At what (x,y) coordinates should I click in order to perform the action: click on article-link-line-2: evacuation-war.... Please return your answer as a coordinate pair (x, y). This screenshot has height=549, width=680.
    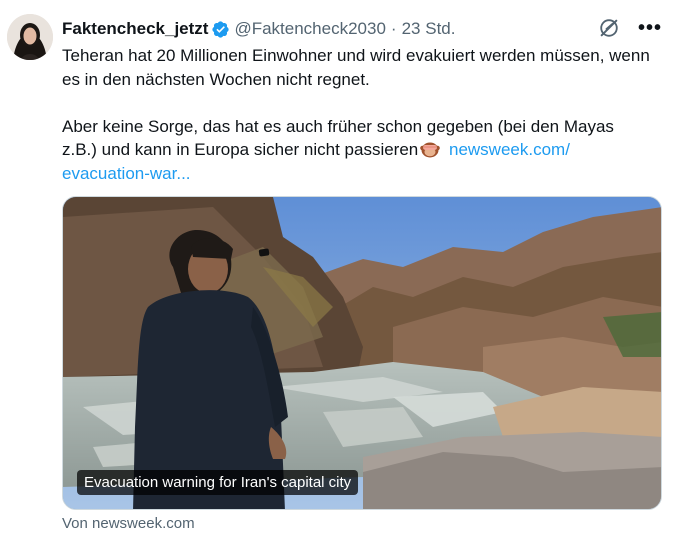
    Looking at the image, I should click on (126, 173).